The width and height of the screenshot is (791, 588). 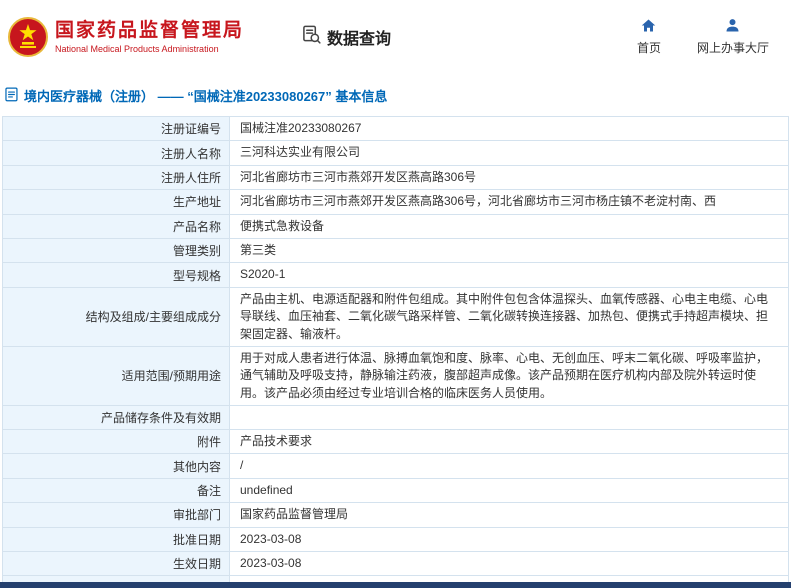 I want to click on row-label: 注册人住所, so click(x=116, y=177).